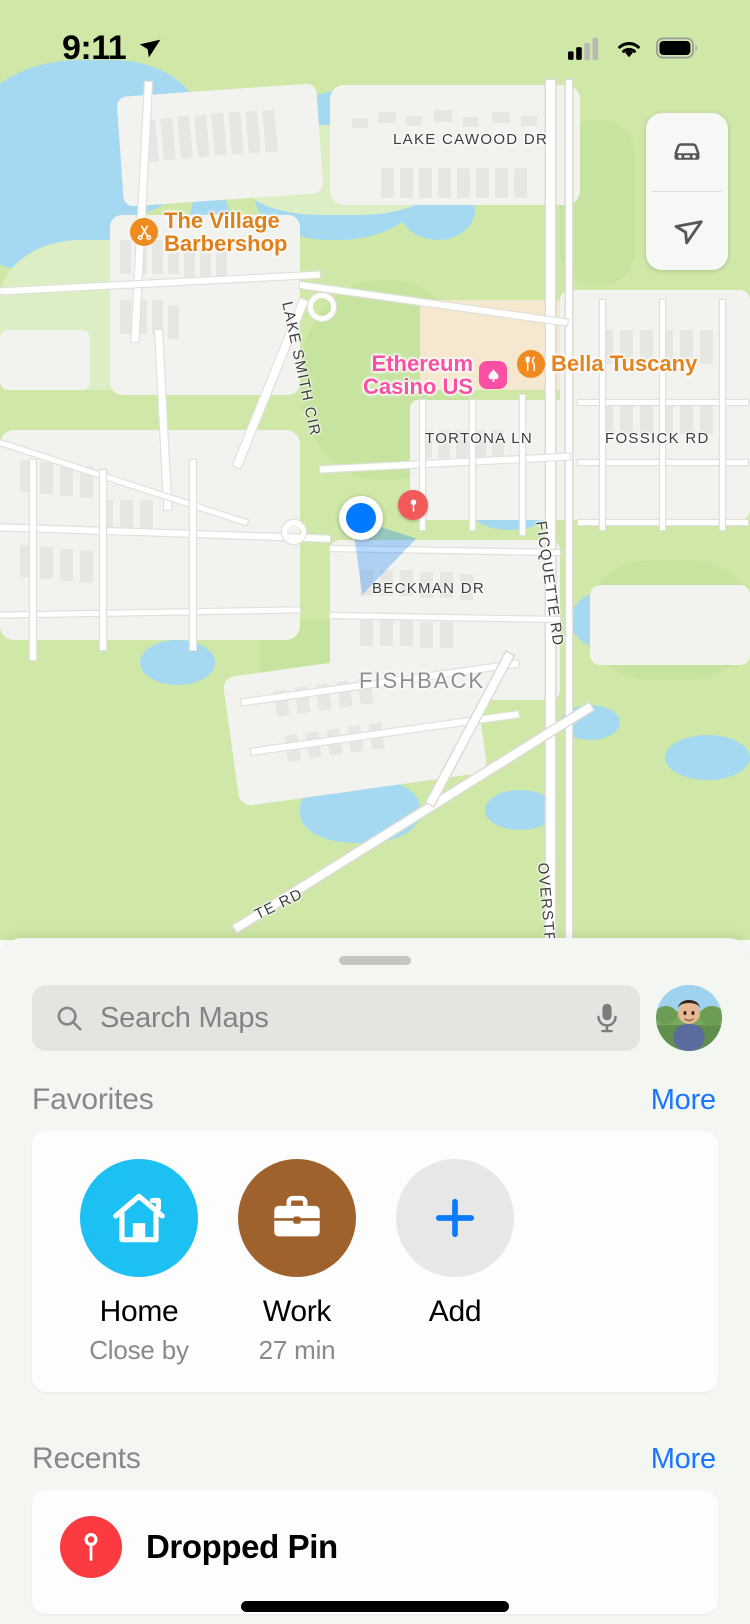 The image size is (750, 1624). What do you see at coordinates (93, 1099) in the screenshot?
I see `favorites-title: Favorites` at bounding box center [93, 1099].